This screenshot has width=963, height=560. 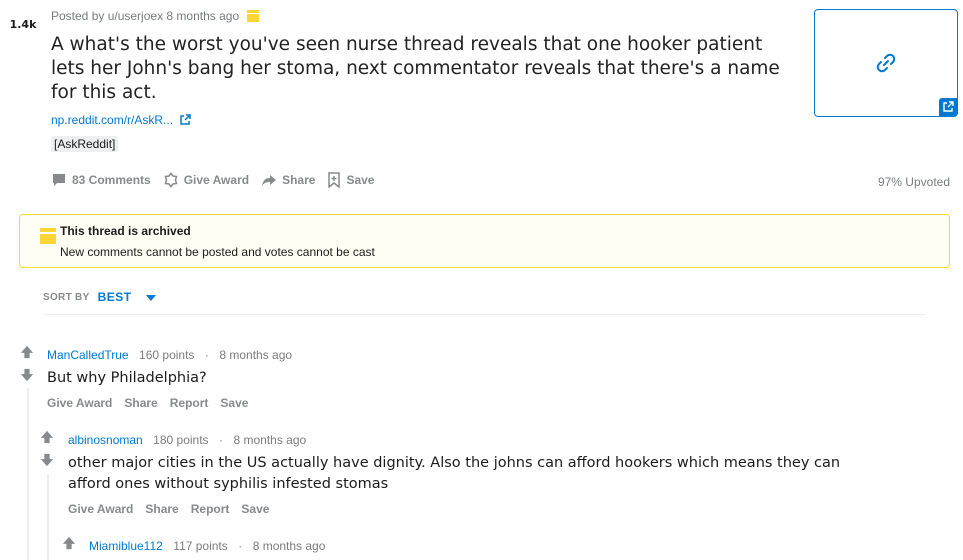 What do you see at coordinates (115, 297) in the screenshot?
I see `sort-dropdown: BEST` at bounding box center [115, 297].